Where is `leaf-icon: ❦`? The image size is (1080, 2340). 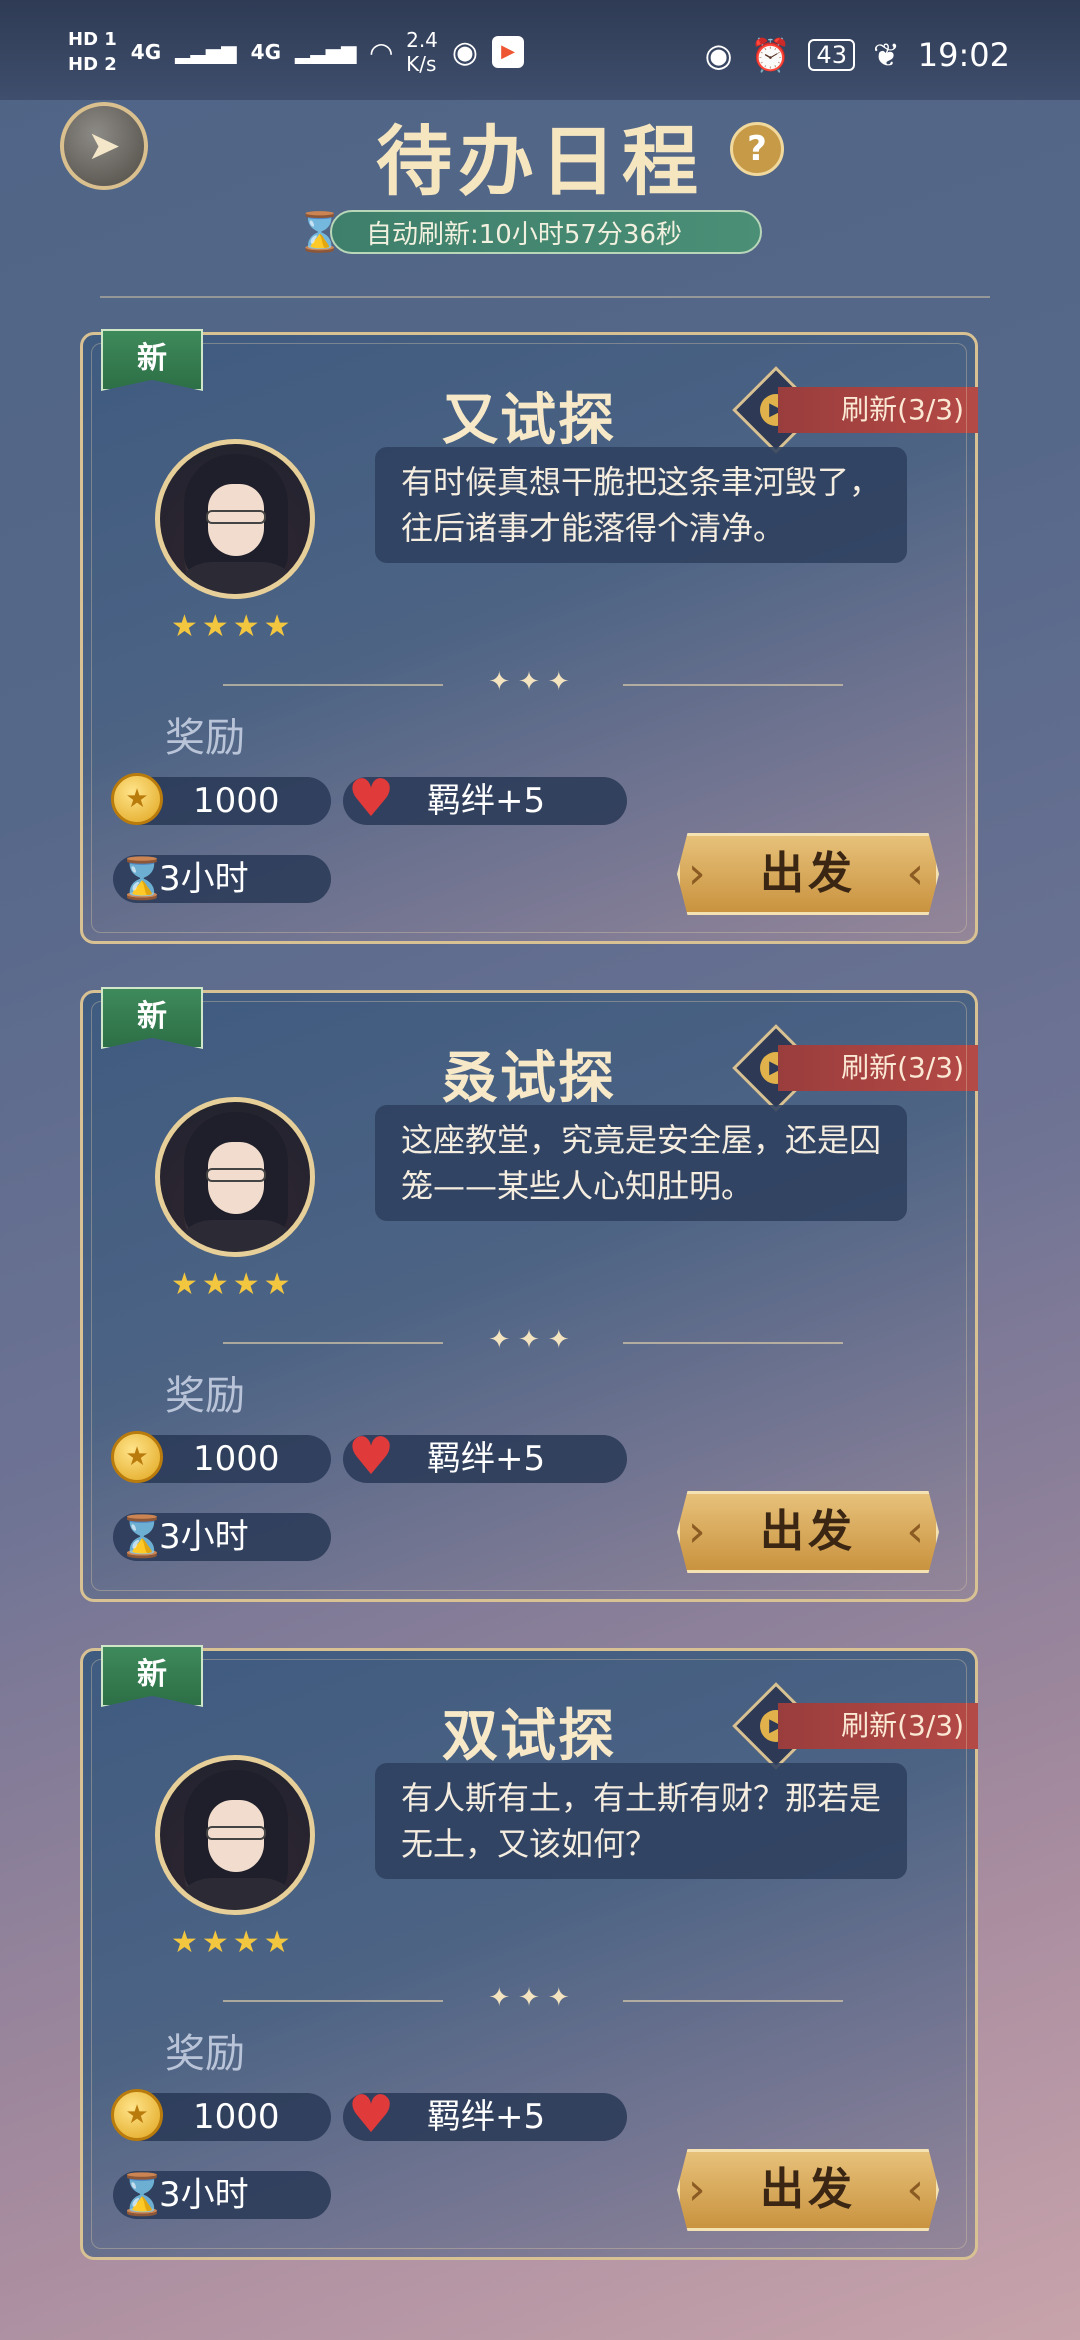 leaf-icon: ❦ is located at coordinates (886, 55).